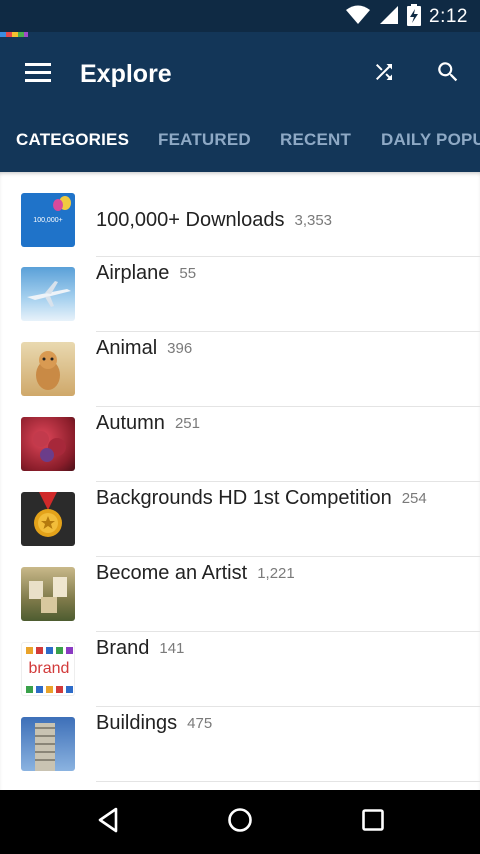  What do you see at coordinates (172, 572) in the screenshot?
I see `category-name: Become an Artist` at bounding box center [172, 572].